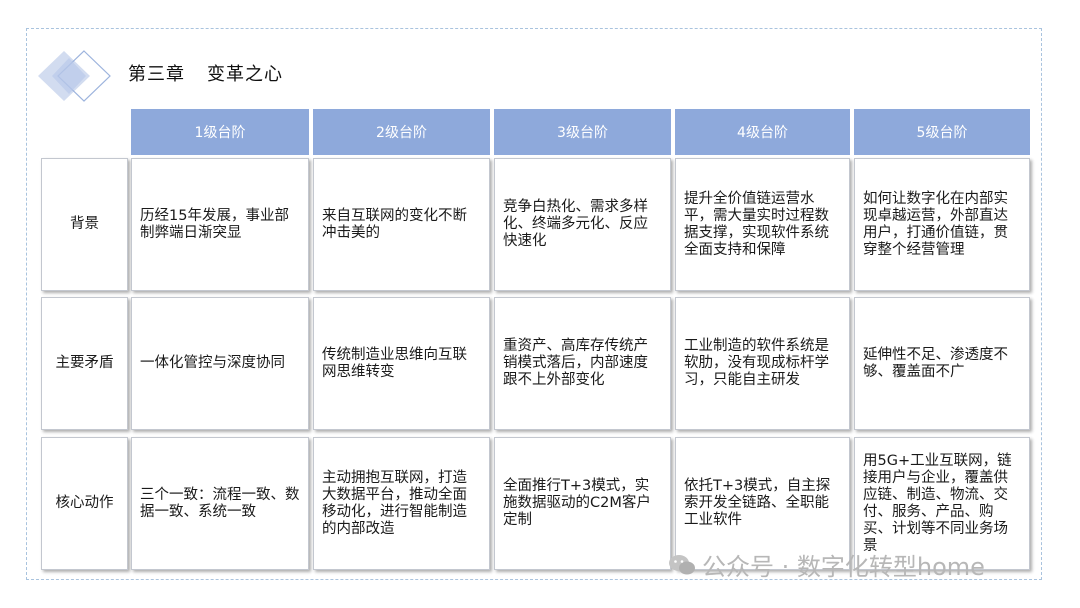 Image resolution: width=1080 pixels, height=608 pixels. What do you see at coordinates (220, 132) in the screenshot?
I see `column-header-1: 1级台阶` at bounding box center [220, 132].